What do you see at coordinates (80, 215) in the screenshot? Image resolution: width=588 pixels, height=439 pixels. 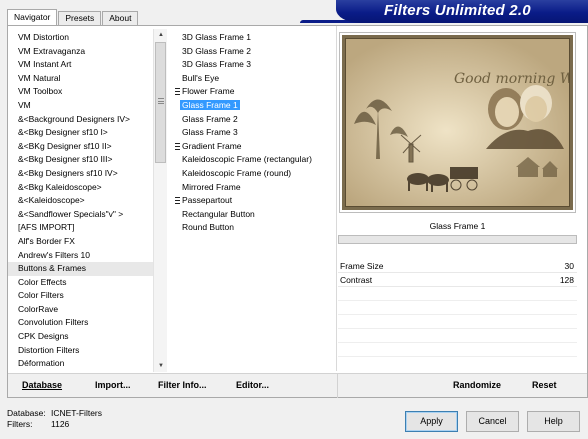 I see `category-item: &<Sandflower Specials"v" >` at bounding box center [80, 215].